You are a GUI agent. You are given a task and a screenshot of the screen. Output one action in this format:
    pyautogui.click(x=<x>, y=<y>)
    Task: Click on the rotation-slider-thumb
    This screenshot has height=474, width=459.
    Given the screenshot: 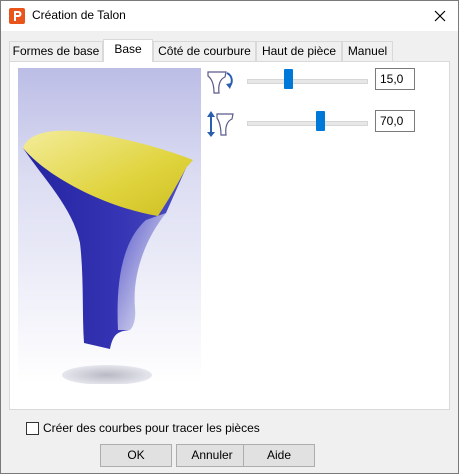 What is the action you would take?
    pyautogui.click(x=289, y=79)
    